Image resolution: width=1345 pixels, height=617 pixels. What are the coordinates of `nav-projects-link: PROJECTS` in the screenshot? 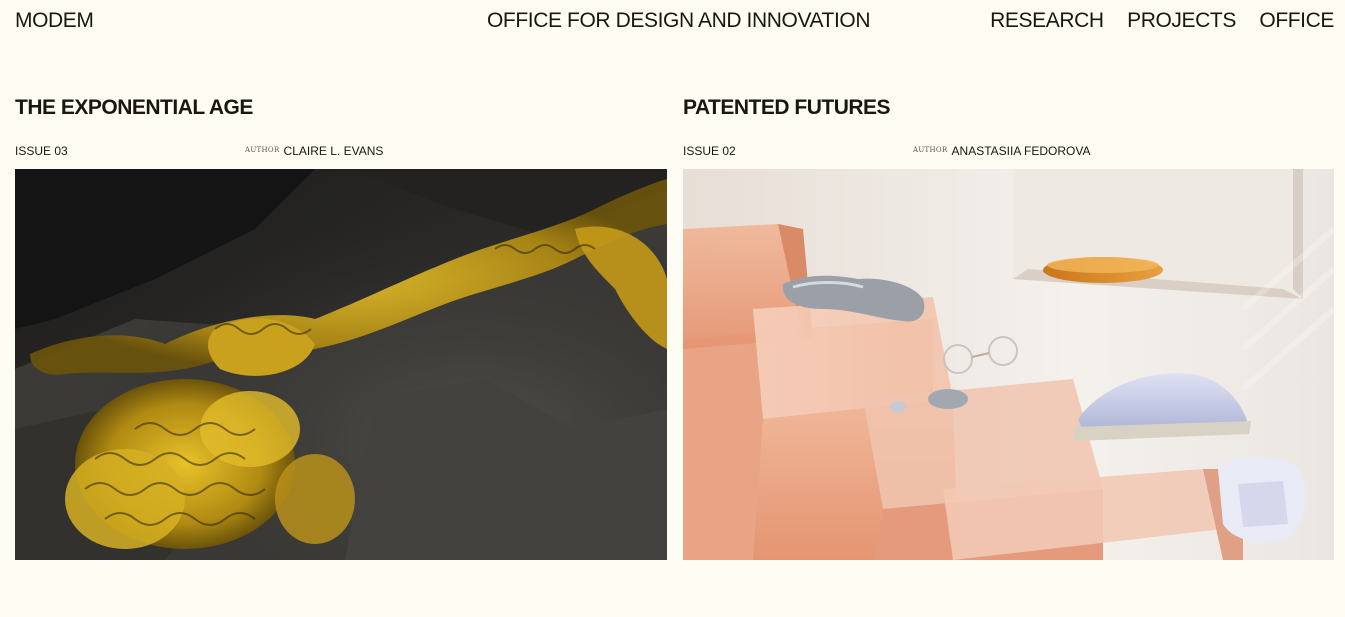 It's located at (1181, 21).